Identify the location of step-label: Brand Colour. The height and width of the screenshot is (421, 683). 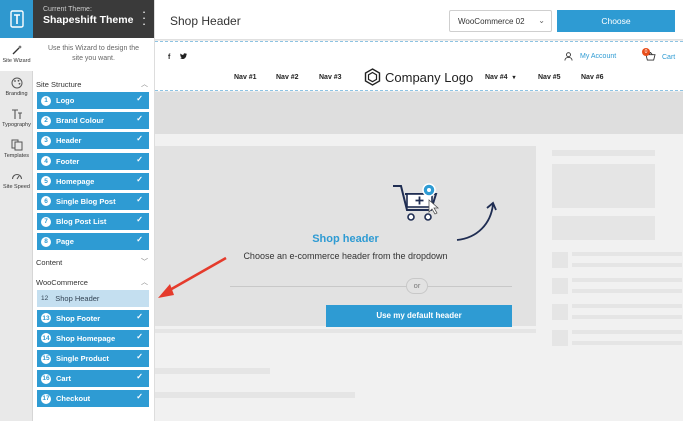
(80, 121).